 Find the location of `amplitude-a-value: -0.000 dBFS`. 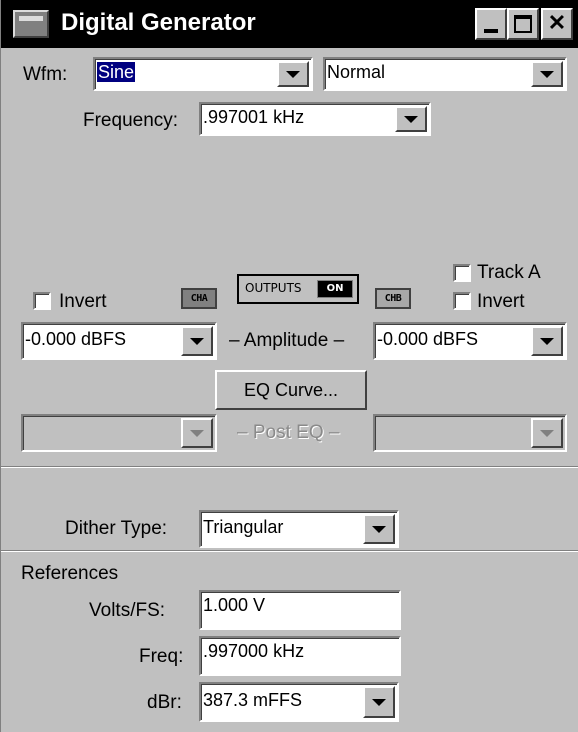

amplitude-a-value: -0.000 dBFS is located at coordinates (76, 339).